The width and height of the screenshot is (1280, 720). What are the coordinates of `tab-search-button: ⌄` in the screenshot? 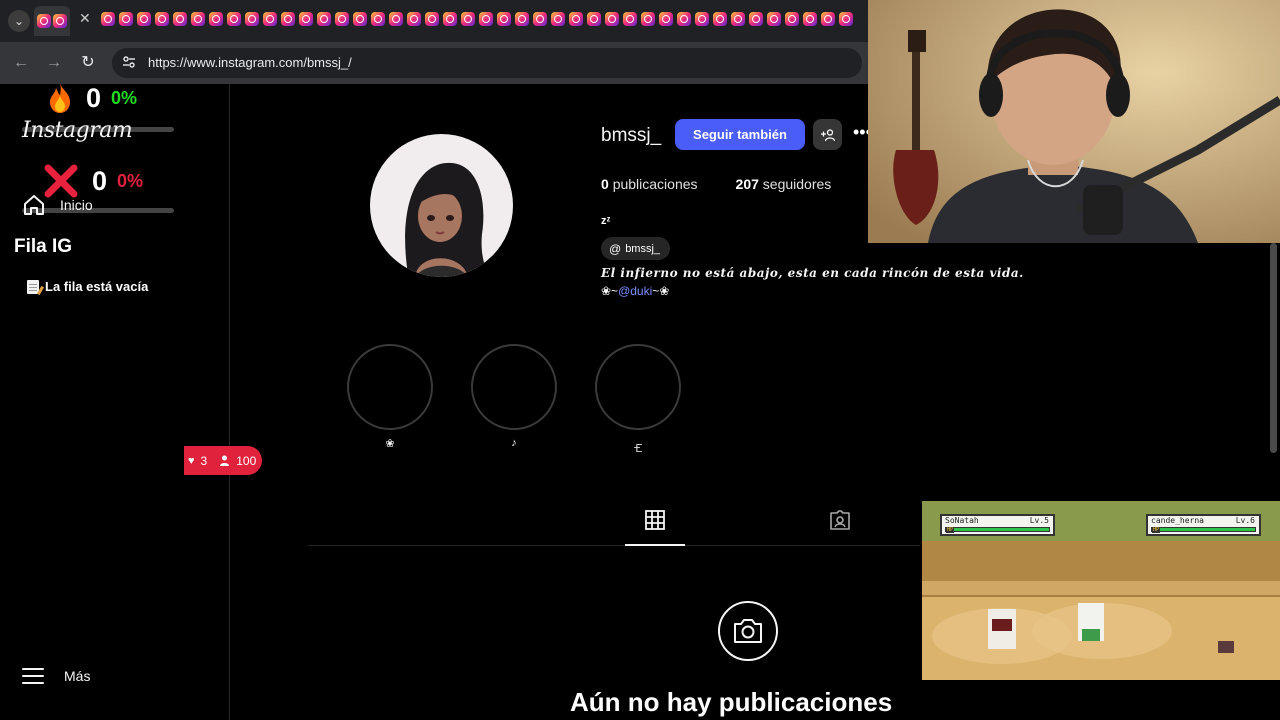 It's located at (19, 21).